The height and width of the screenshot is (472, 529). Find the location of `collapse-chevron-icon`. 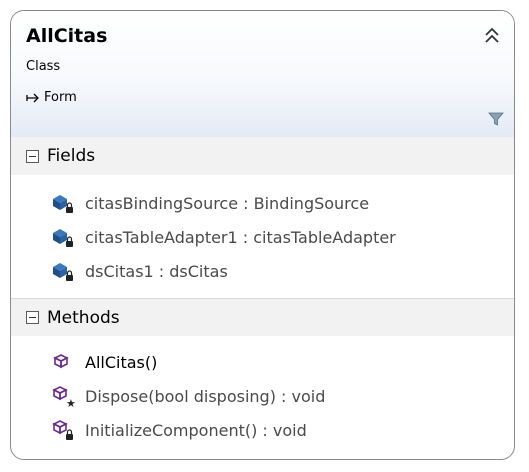

collapse-chevron-icon is located at coordinates (492, 36).